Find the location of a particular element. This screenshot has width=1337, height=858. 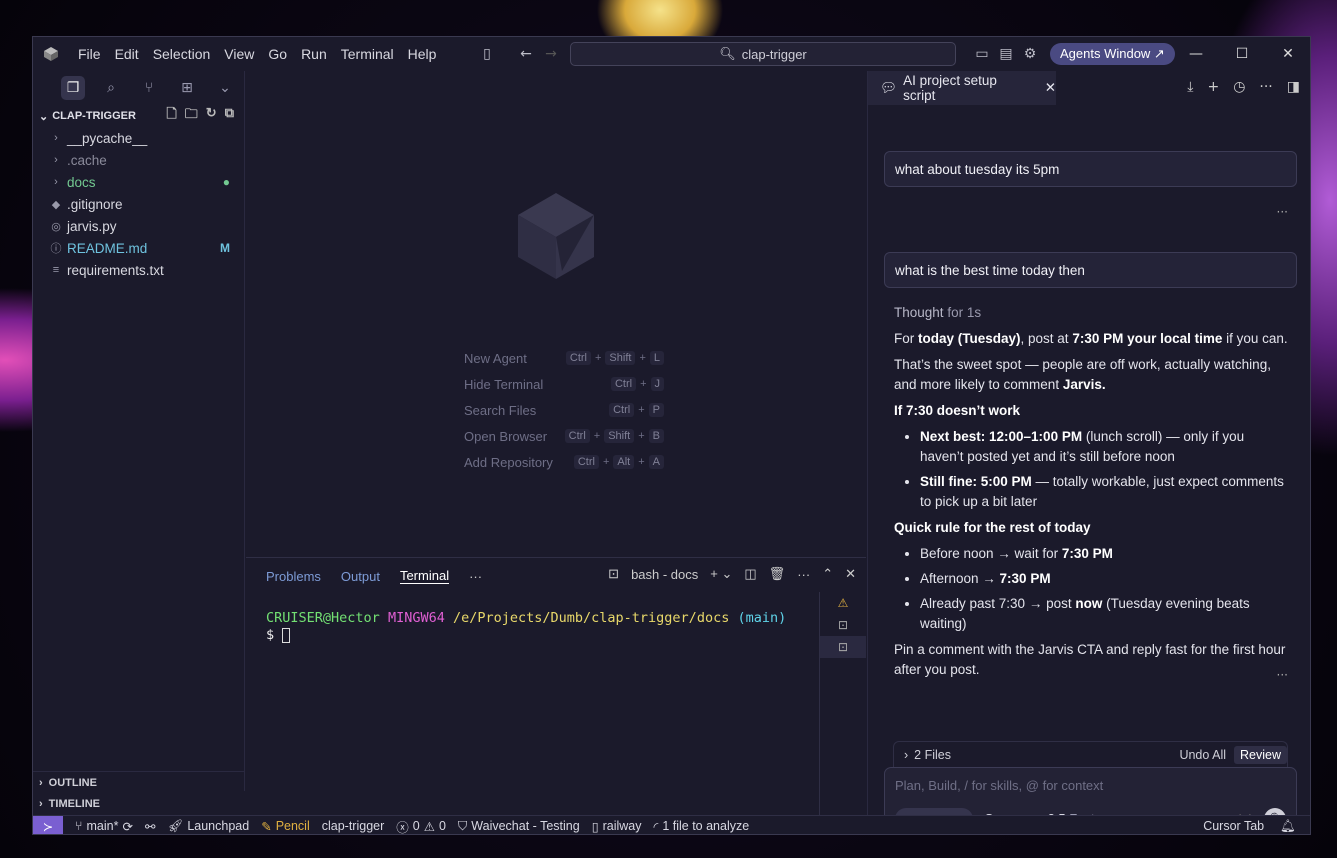

menu-terminal: Terminal is located at coordinates (367, 54).